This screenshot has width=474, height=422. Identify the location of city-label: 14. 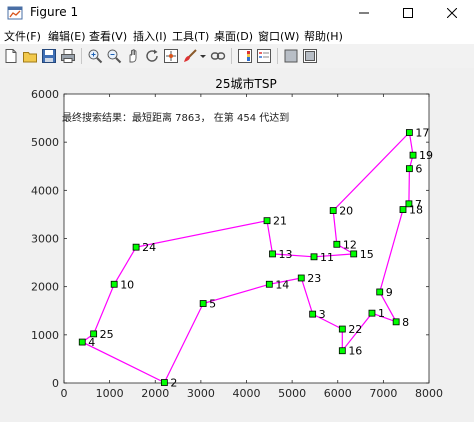
(282, 284).